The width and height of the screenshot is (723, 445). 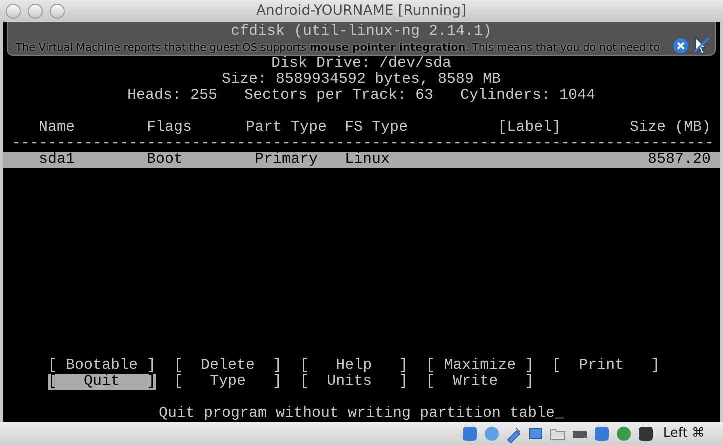 I want to click on menu-option: [ Help ], so click(x=354, y=366).